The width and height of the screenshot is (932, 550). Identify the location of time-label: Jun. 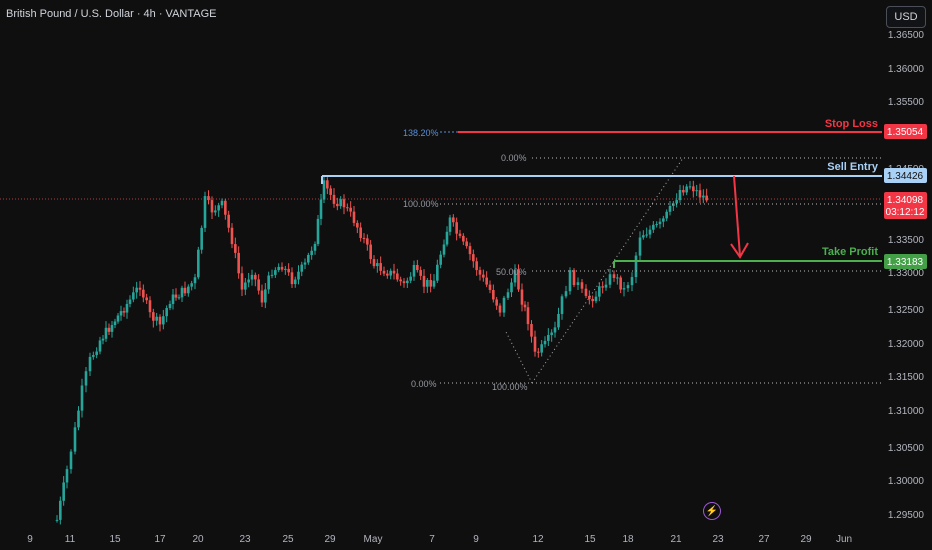
(844, 539).